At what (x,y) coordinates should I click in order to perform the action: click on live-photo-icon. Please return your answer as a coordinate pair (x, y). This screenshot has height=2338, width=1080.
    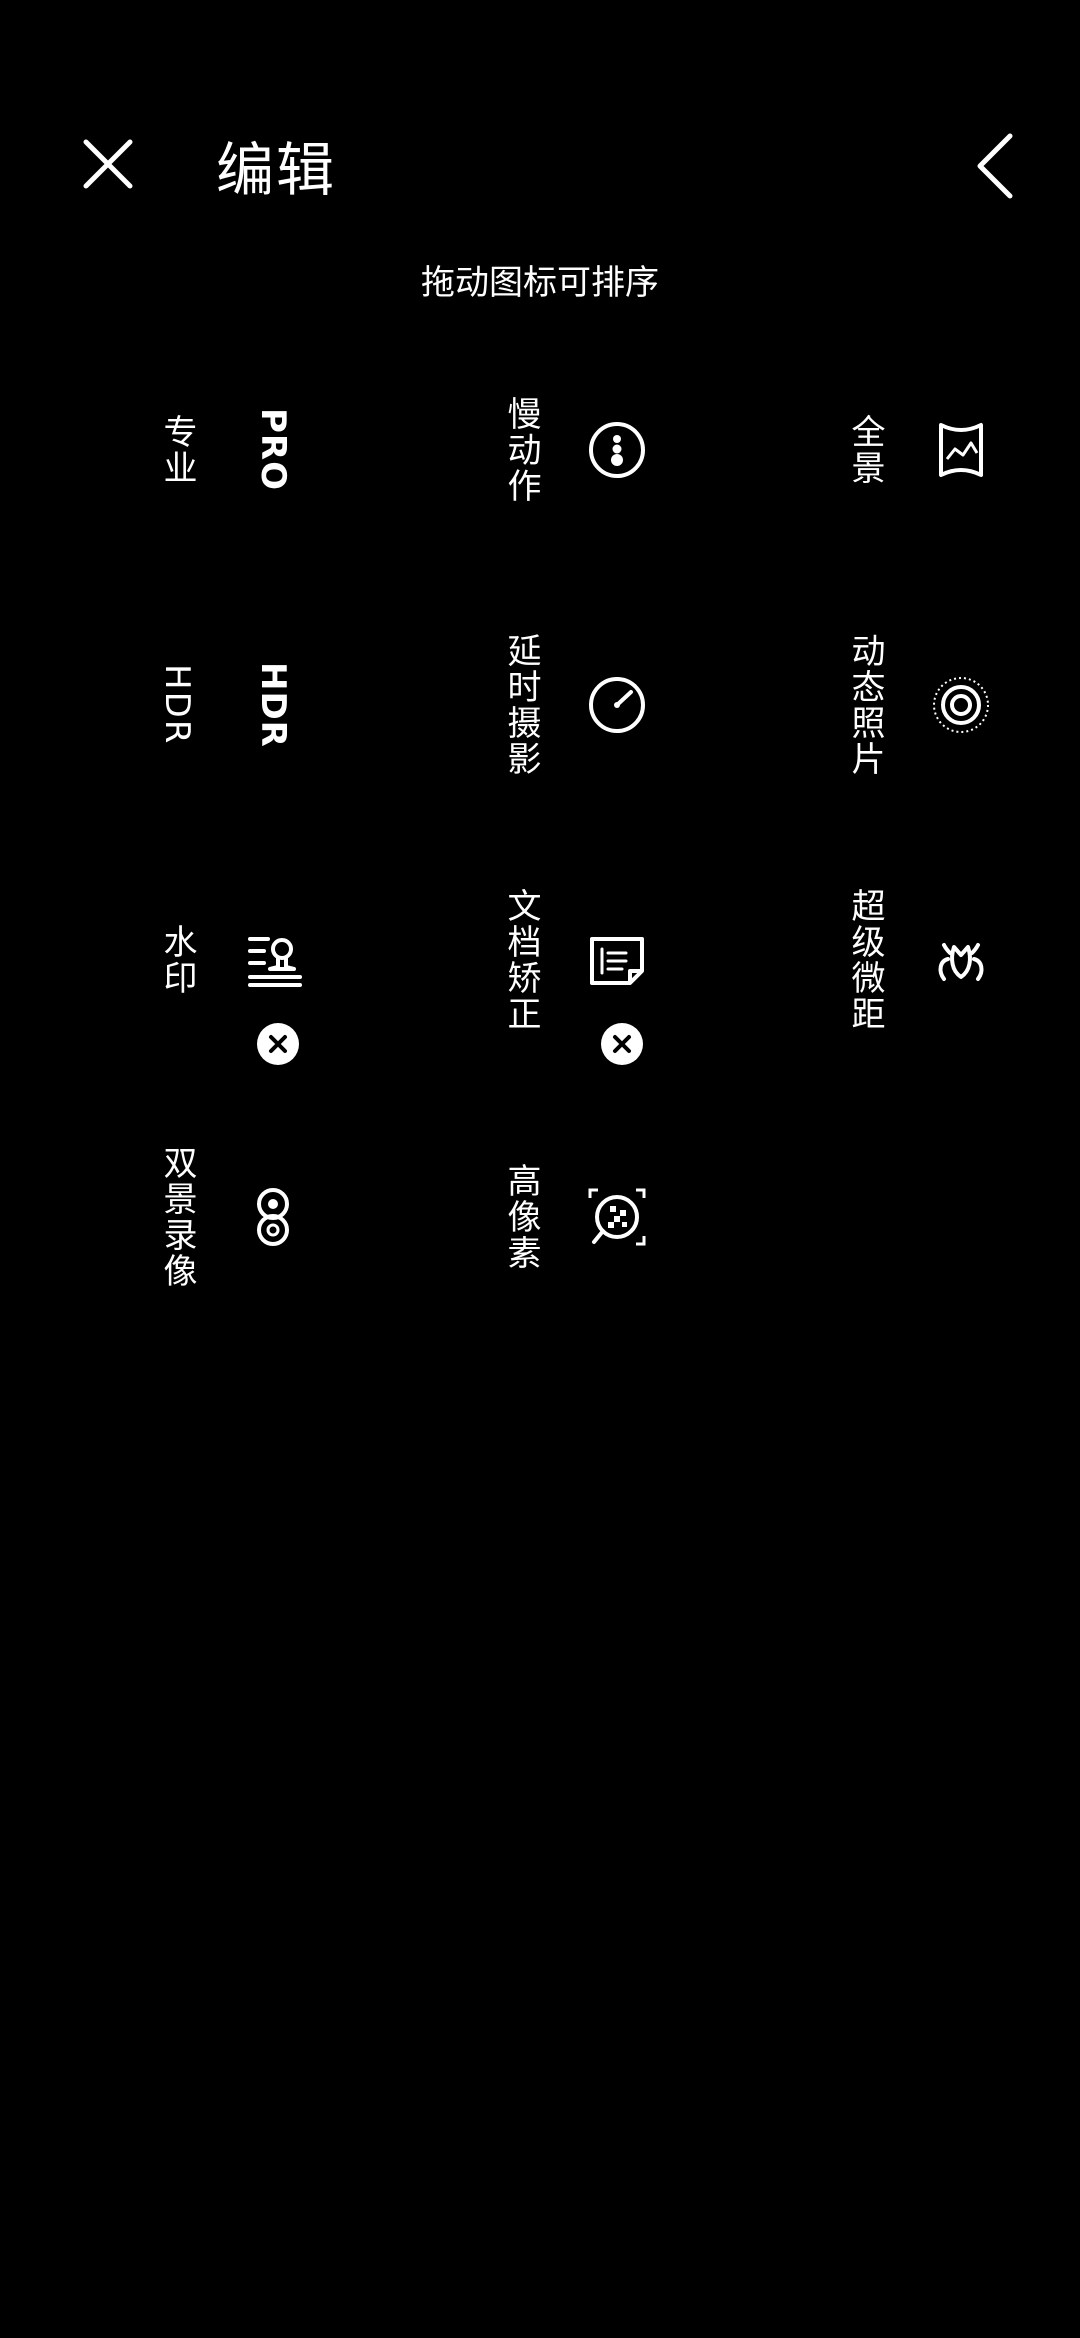
    Looking at the image, I should click on (961, 705).